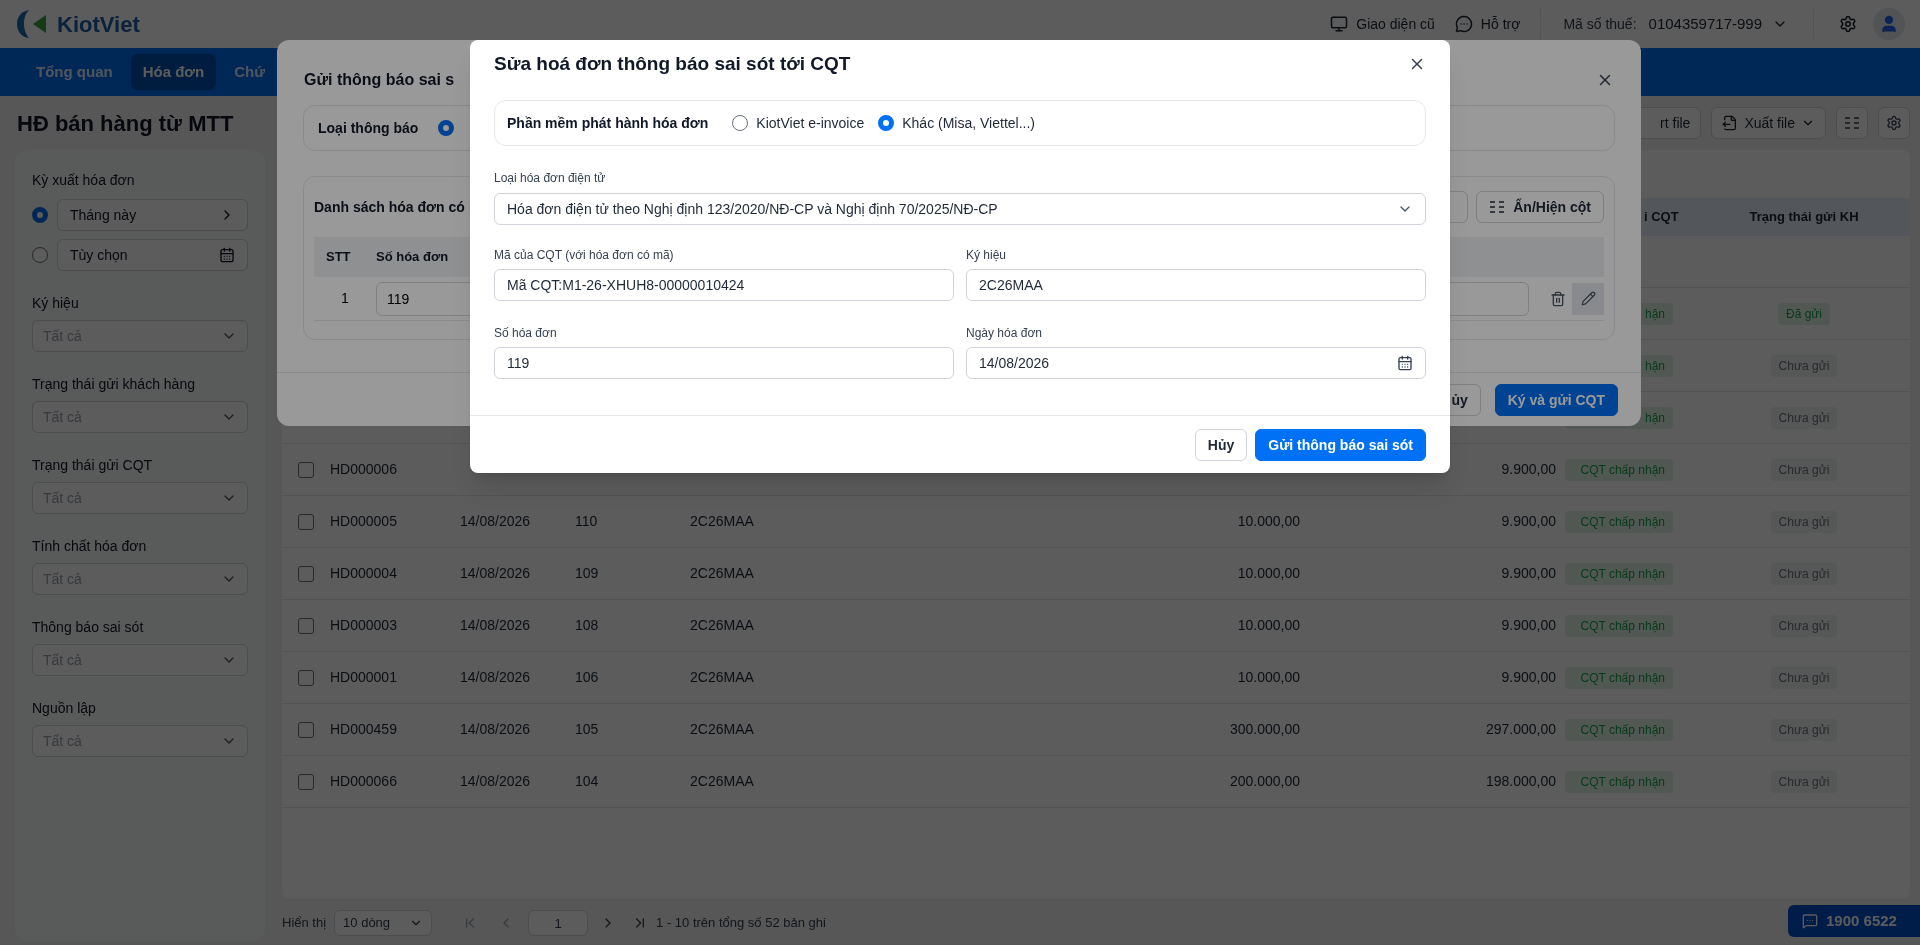 The height and width of the screenshot is (945, 1920). Describe the element at coordinates (1340, 445) in the screenshot. I see `primary-button: Gửi thông báo sai sót` at that location.